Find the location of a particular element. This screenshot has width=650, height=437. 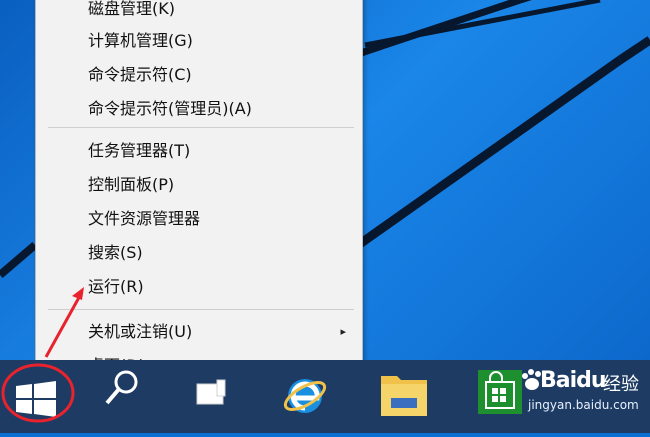

menu-item-command-prompt-admin: 命令提示符(管理员)(A) is located at coordinates (199, 109).